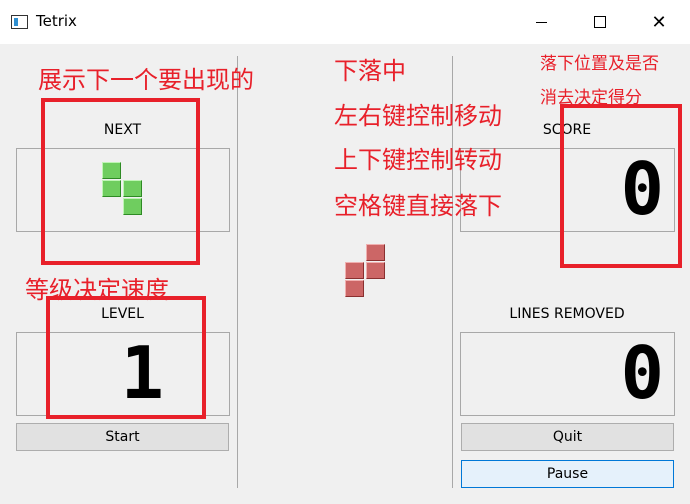 The image size is (690, 504). Describe the element at coordinates (146, 80) in the screenshot. I see `next-annotation: 展示下一个要出现的` at that location.